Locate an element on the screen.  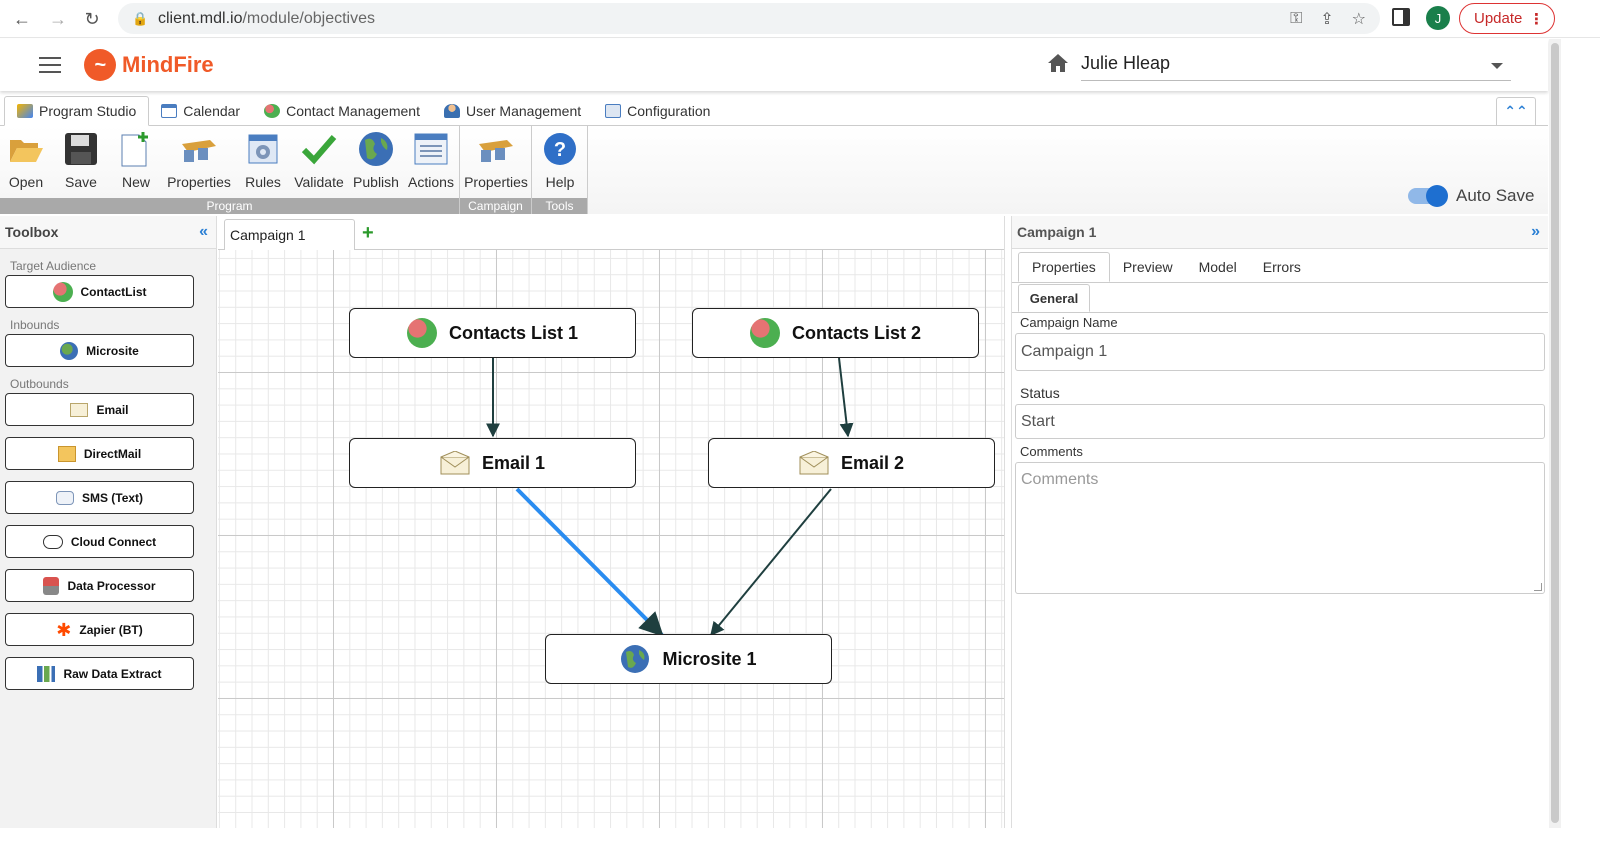
node-email-2: Email 2 is located at coordinates (851, 463).